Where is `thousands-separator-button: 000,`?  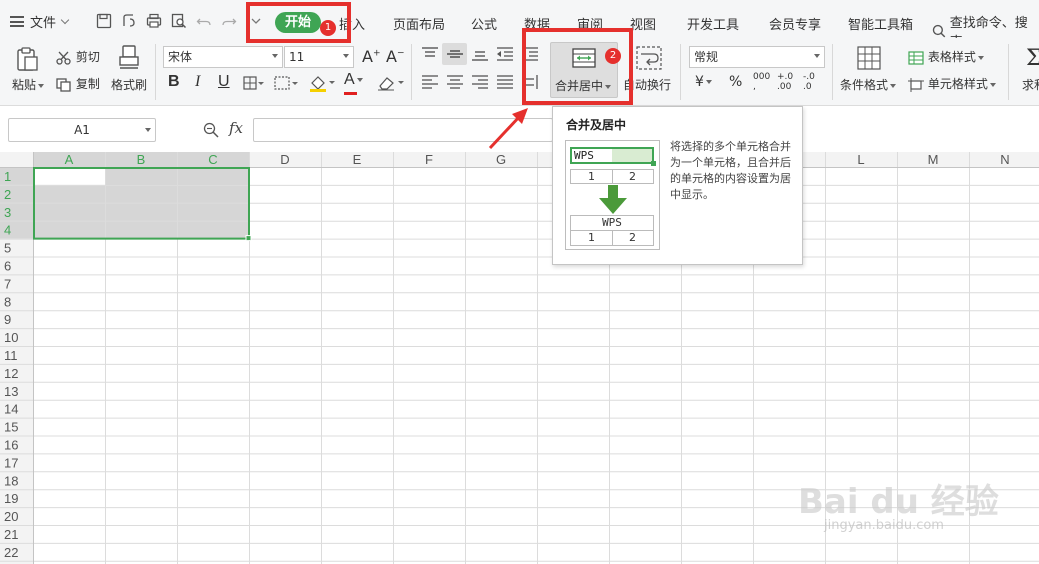 thousands-separator-button: 000, is located at coordinates (761, 82).